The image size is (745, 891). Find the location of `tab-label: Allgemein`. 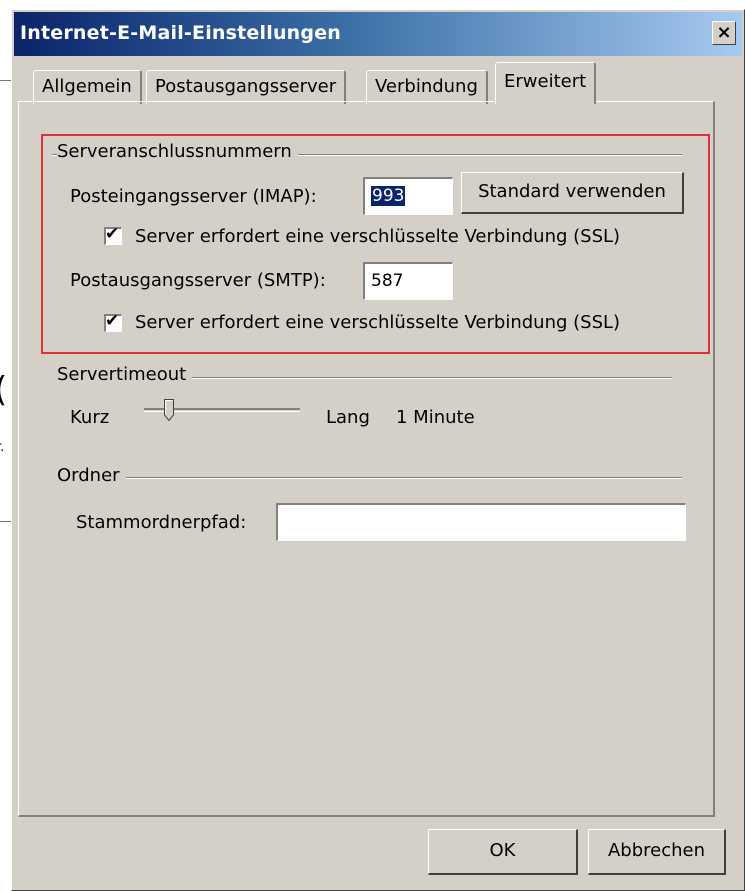

tab-label: Allgemein is located at coordinates (87, 86).